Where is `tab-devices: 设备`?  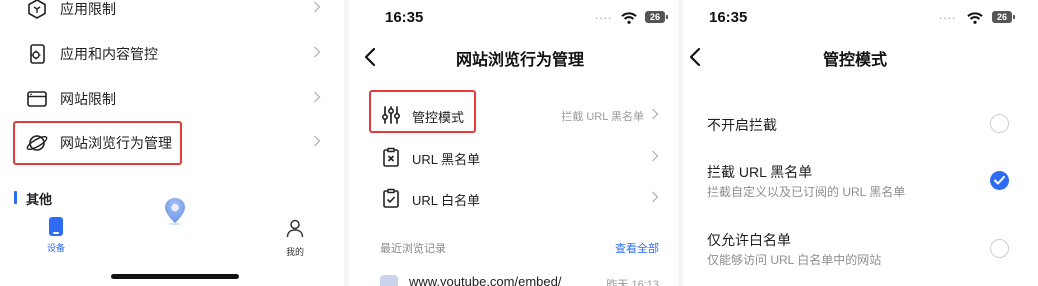 tab-devices: 设备 is located at coordinates (56, 235).